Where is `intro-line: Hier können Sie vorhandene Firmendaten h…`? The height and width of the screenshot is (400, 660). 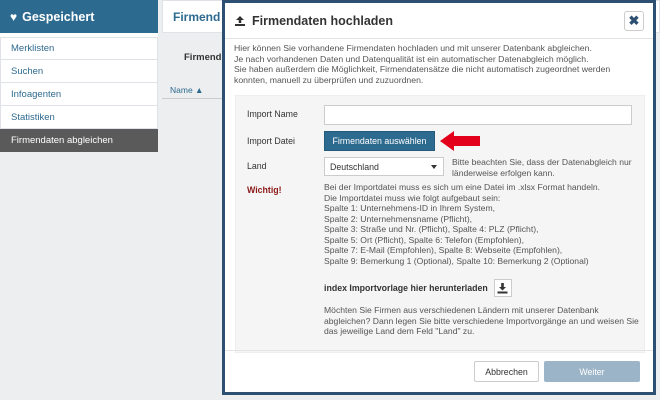
intro-line: Hier können Sie vorhandene Firmendaten h… is located at coordinates (413, 48).